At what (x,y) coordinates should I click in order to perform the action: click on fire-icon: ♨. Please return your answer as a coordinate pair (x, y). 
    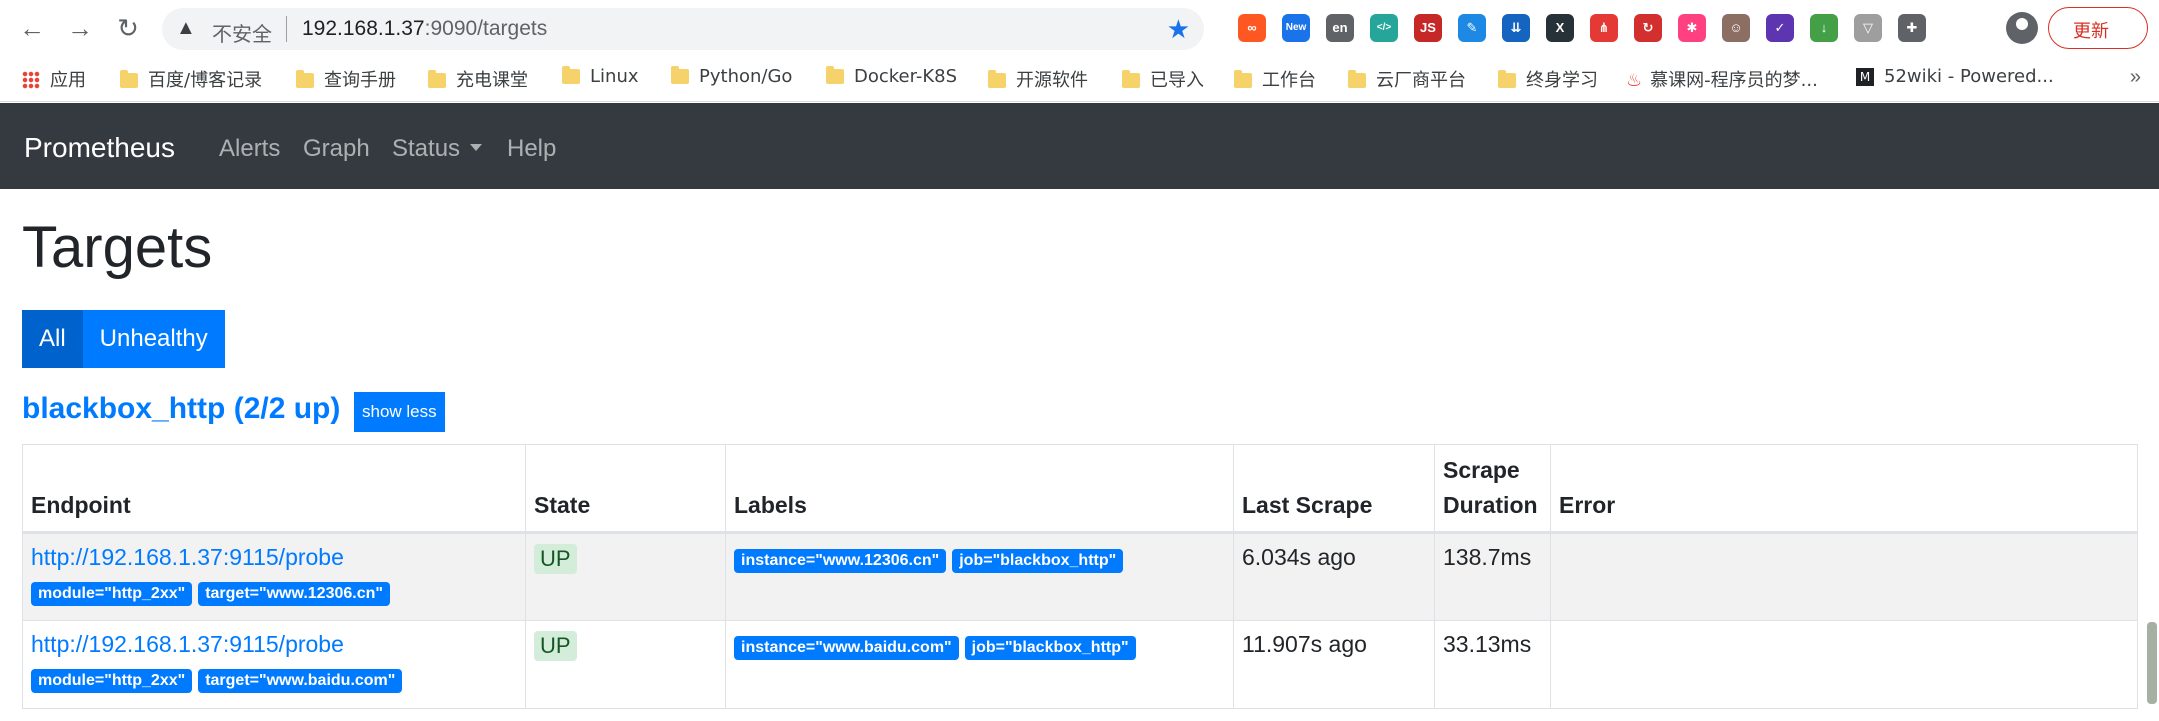
    Looking at the image, I should click on (1634, 80).